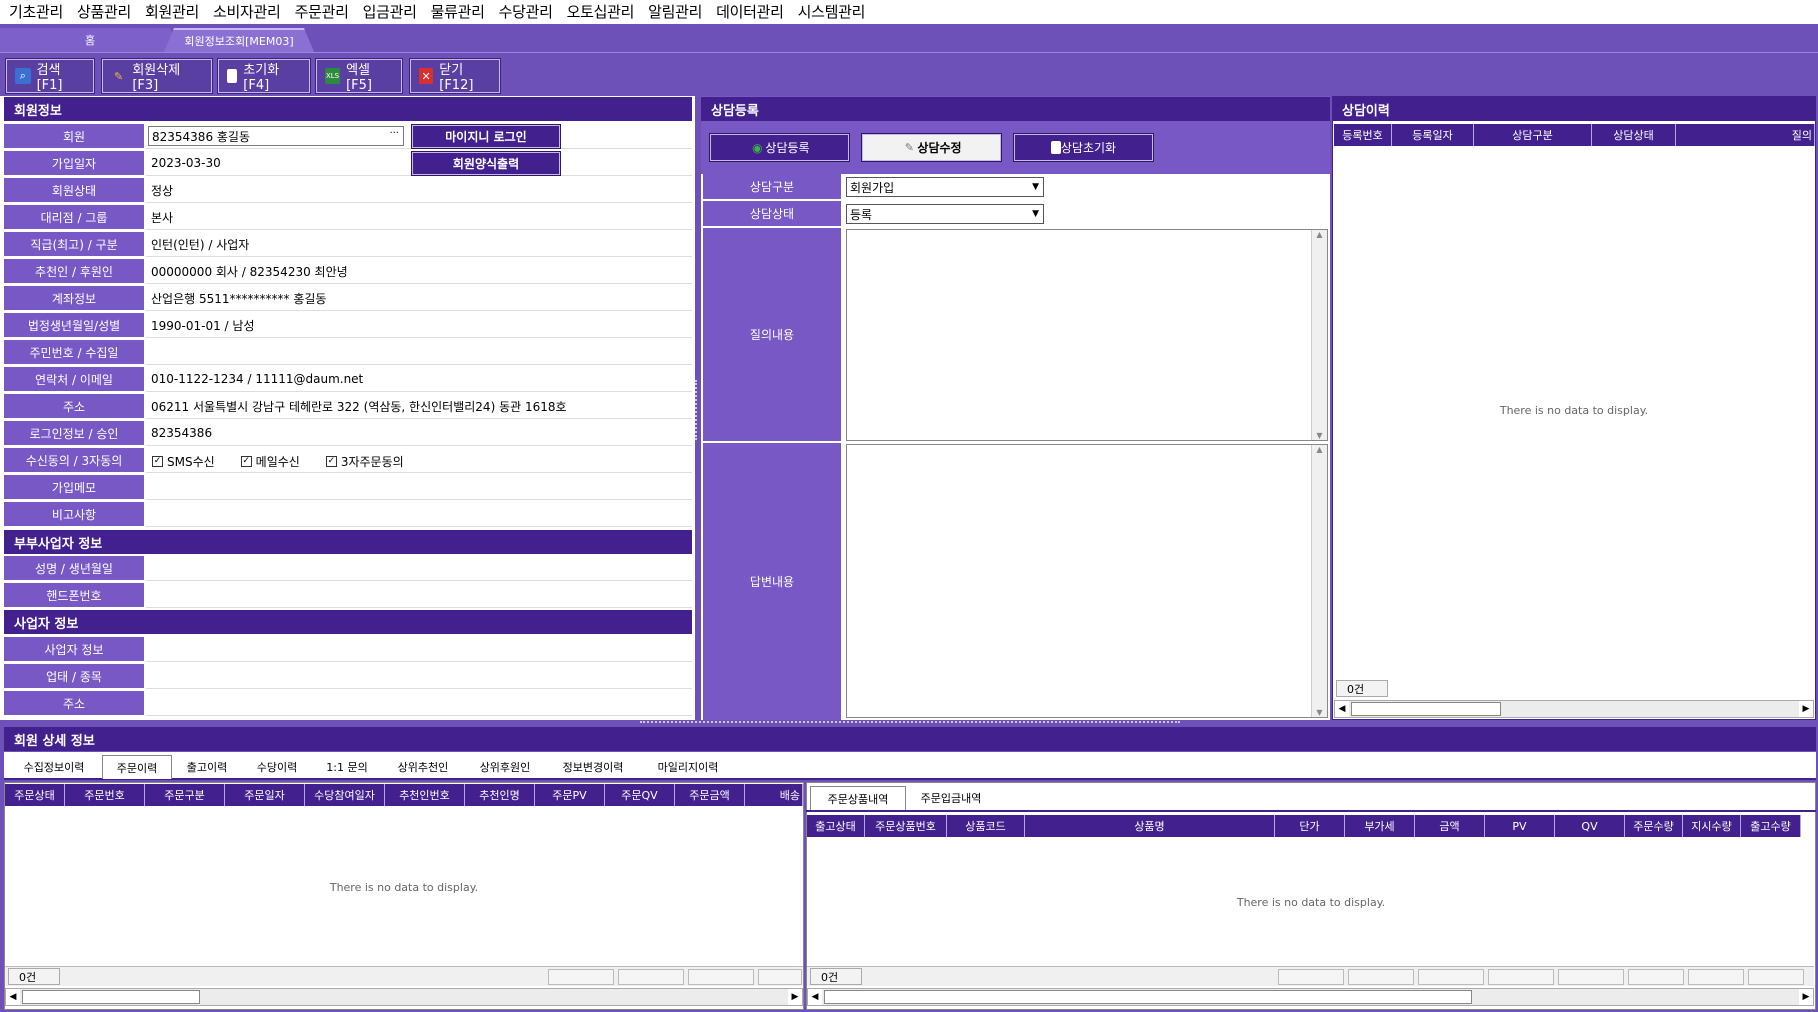  What do you see at coordinates (1319, 581) in the screenshot?
I see `answer-scrollbar: ▲ ▼` at bounding box center [1319, 581].